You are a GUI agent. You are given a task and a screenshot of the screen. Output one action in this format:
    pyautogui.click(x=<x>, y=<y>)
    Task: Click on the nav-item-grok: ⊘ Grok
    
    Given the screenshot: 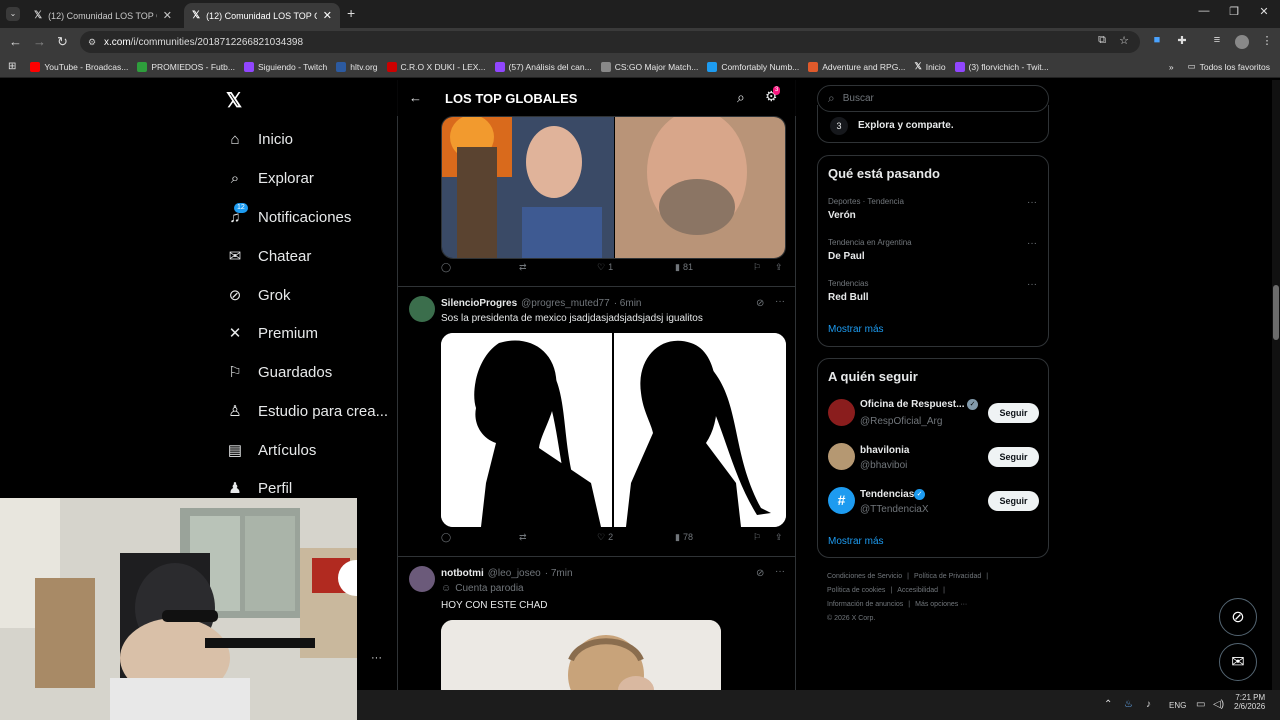 What is the action you would take?
    pyautogui.click(x=258, y=295)
    